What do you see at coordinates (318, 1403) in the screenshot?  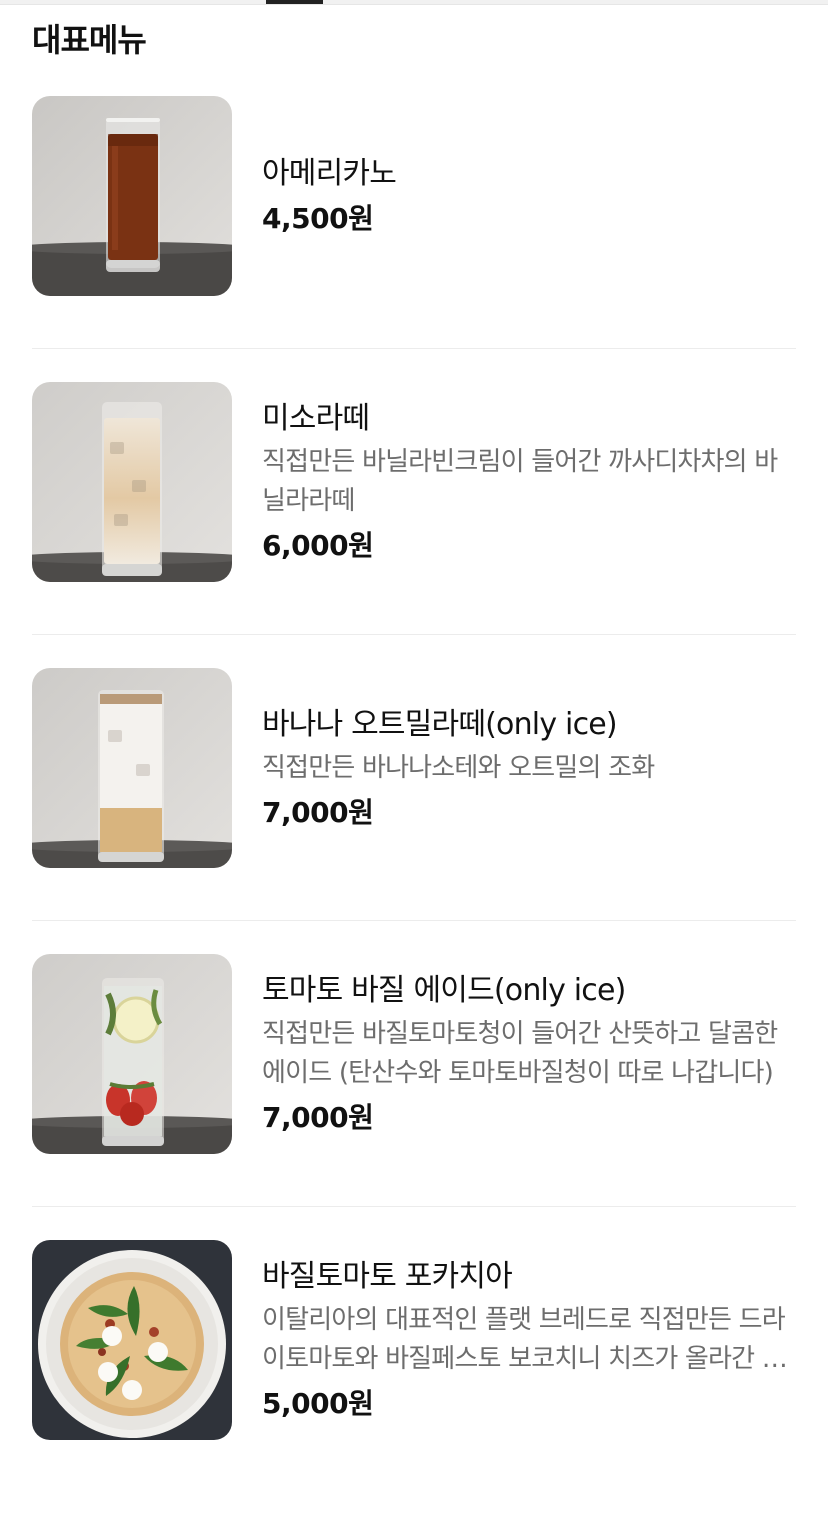 I see `menu-item-price: 5,000원` at bounding box center [318, 1403].